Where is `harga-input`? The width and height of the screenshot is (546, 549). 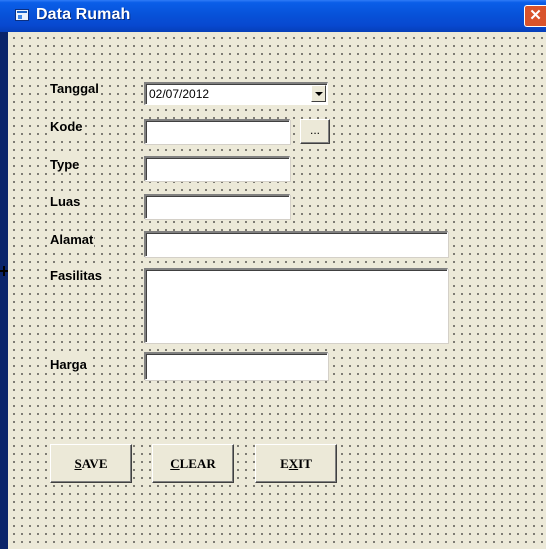
harga-input is located at coordinates (236, 366).